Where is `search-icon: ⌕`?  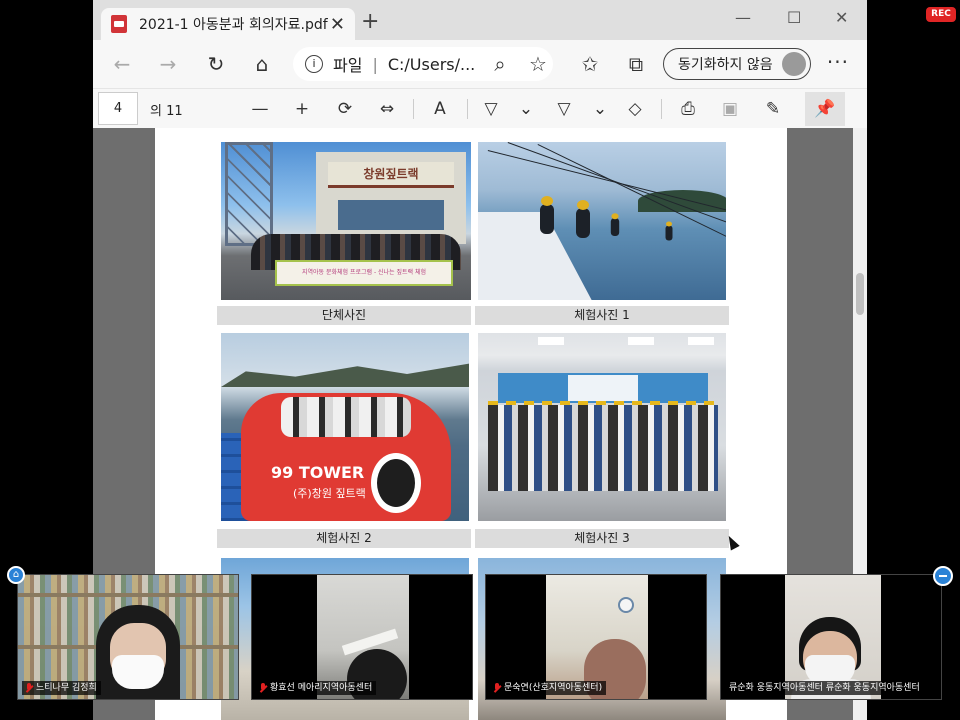 search-icon: ⌕ is located at coordinates (500, 64).